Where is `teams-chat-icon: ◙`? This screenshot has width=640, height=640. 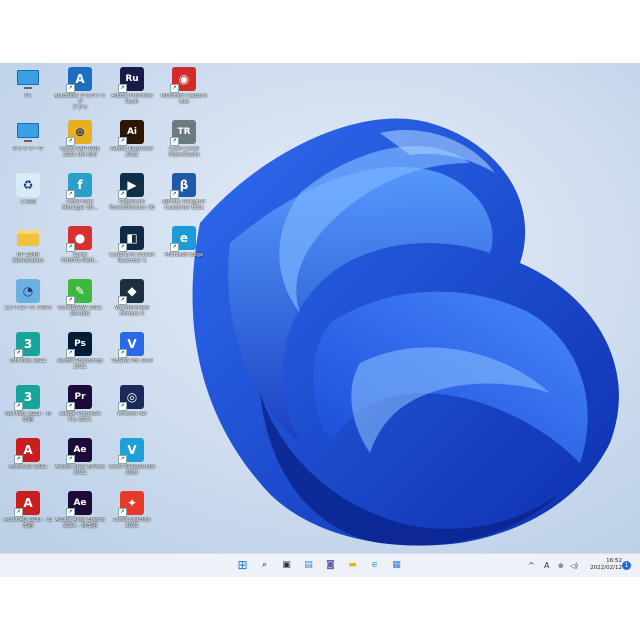 teams-chat-icon: ◙ is located at coordinates (330, 565).